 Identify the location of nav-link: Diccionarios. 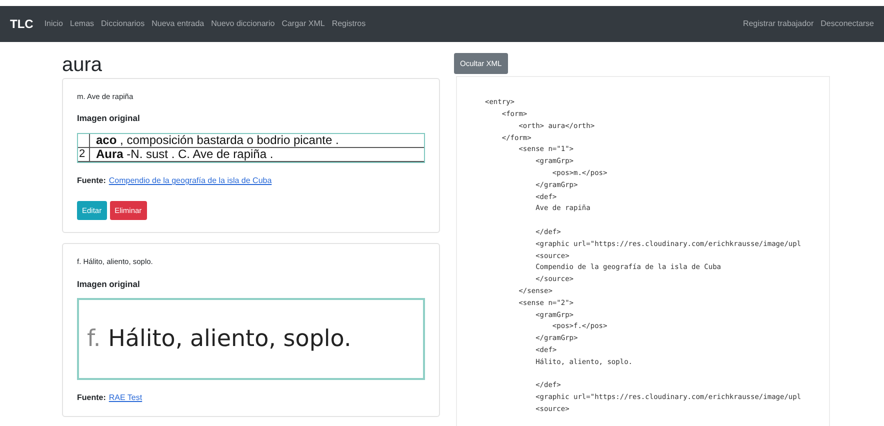
(123, 24).